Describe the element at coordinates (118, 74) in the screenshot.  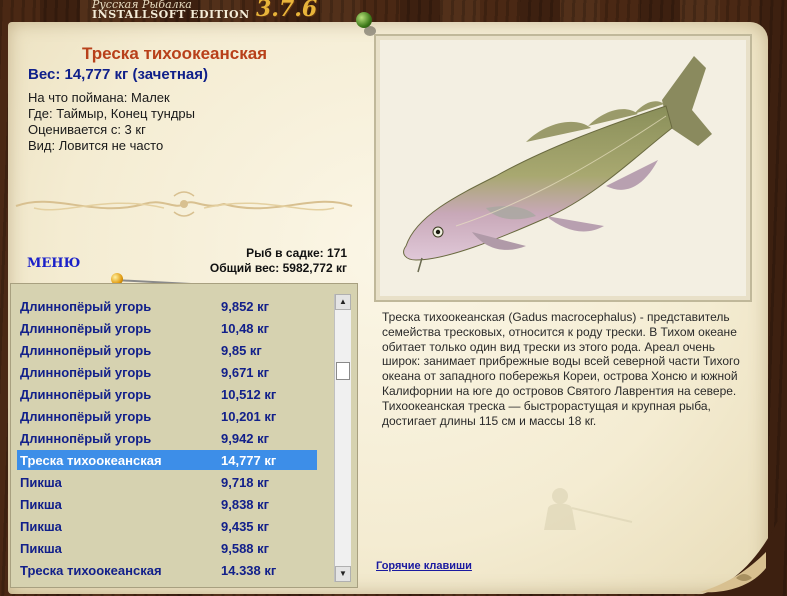
I see `fish-weight: Вес: 14,777 кг (зачетная)` at that location.